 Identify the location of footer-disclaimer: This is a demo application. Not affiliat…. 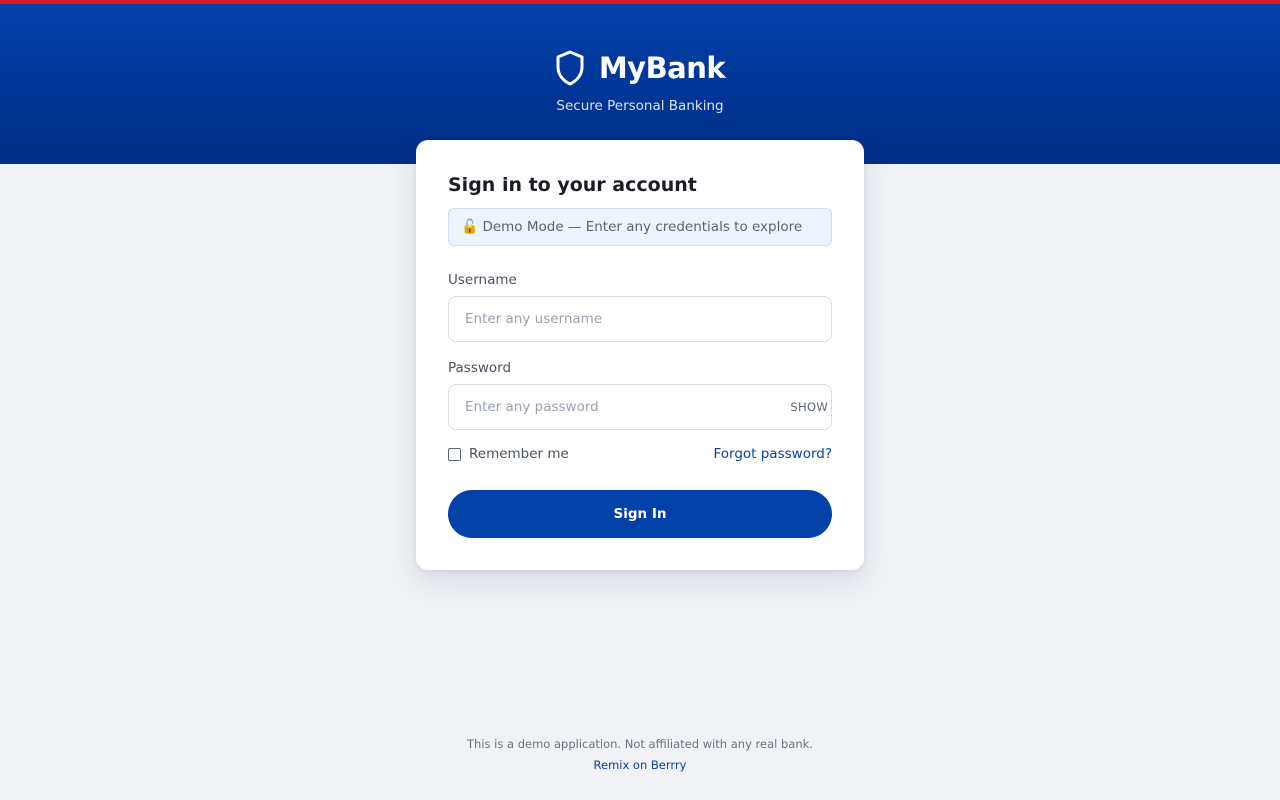
(640, 744).